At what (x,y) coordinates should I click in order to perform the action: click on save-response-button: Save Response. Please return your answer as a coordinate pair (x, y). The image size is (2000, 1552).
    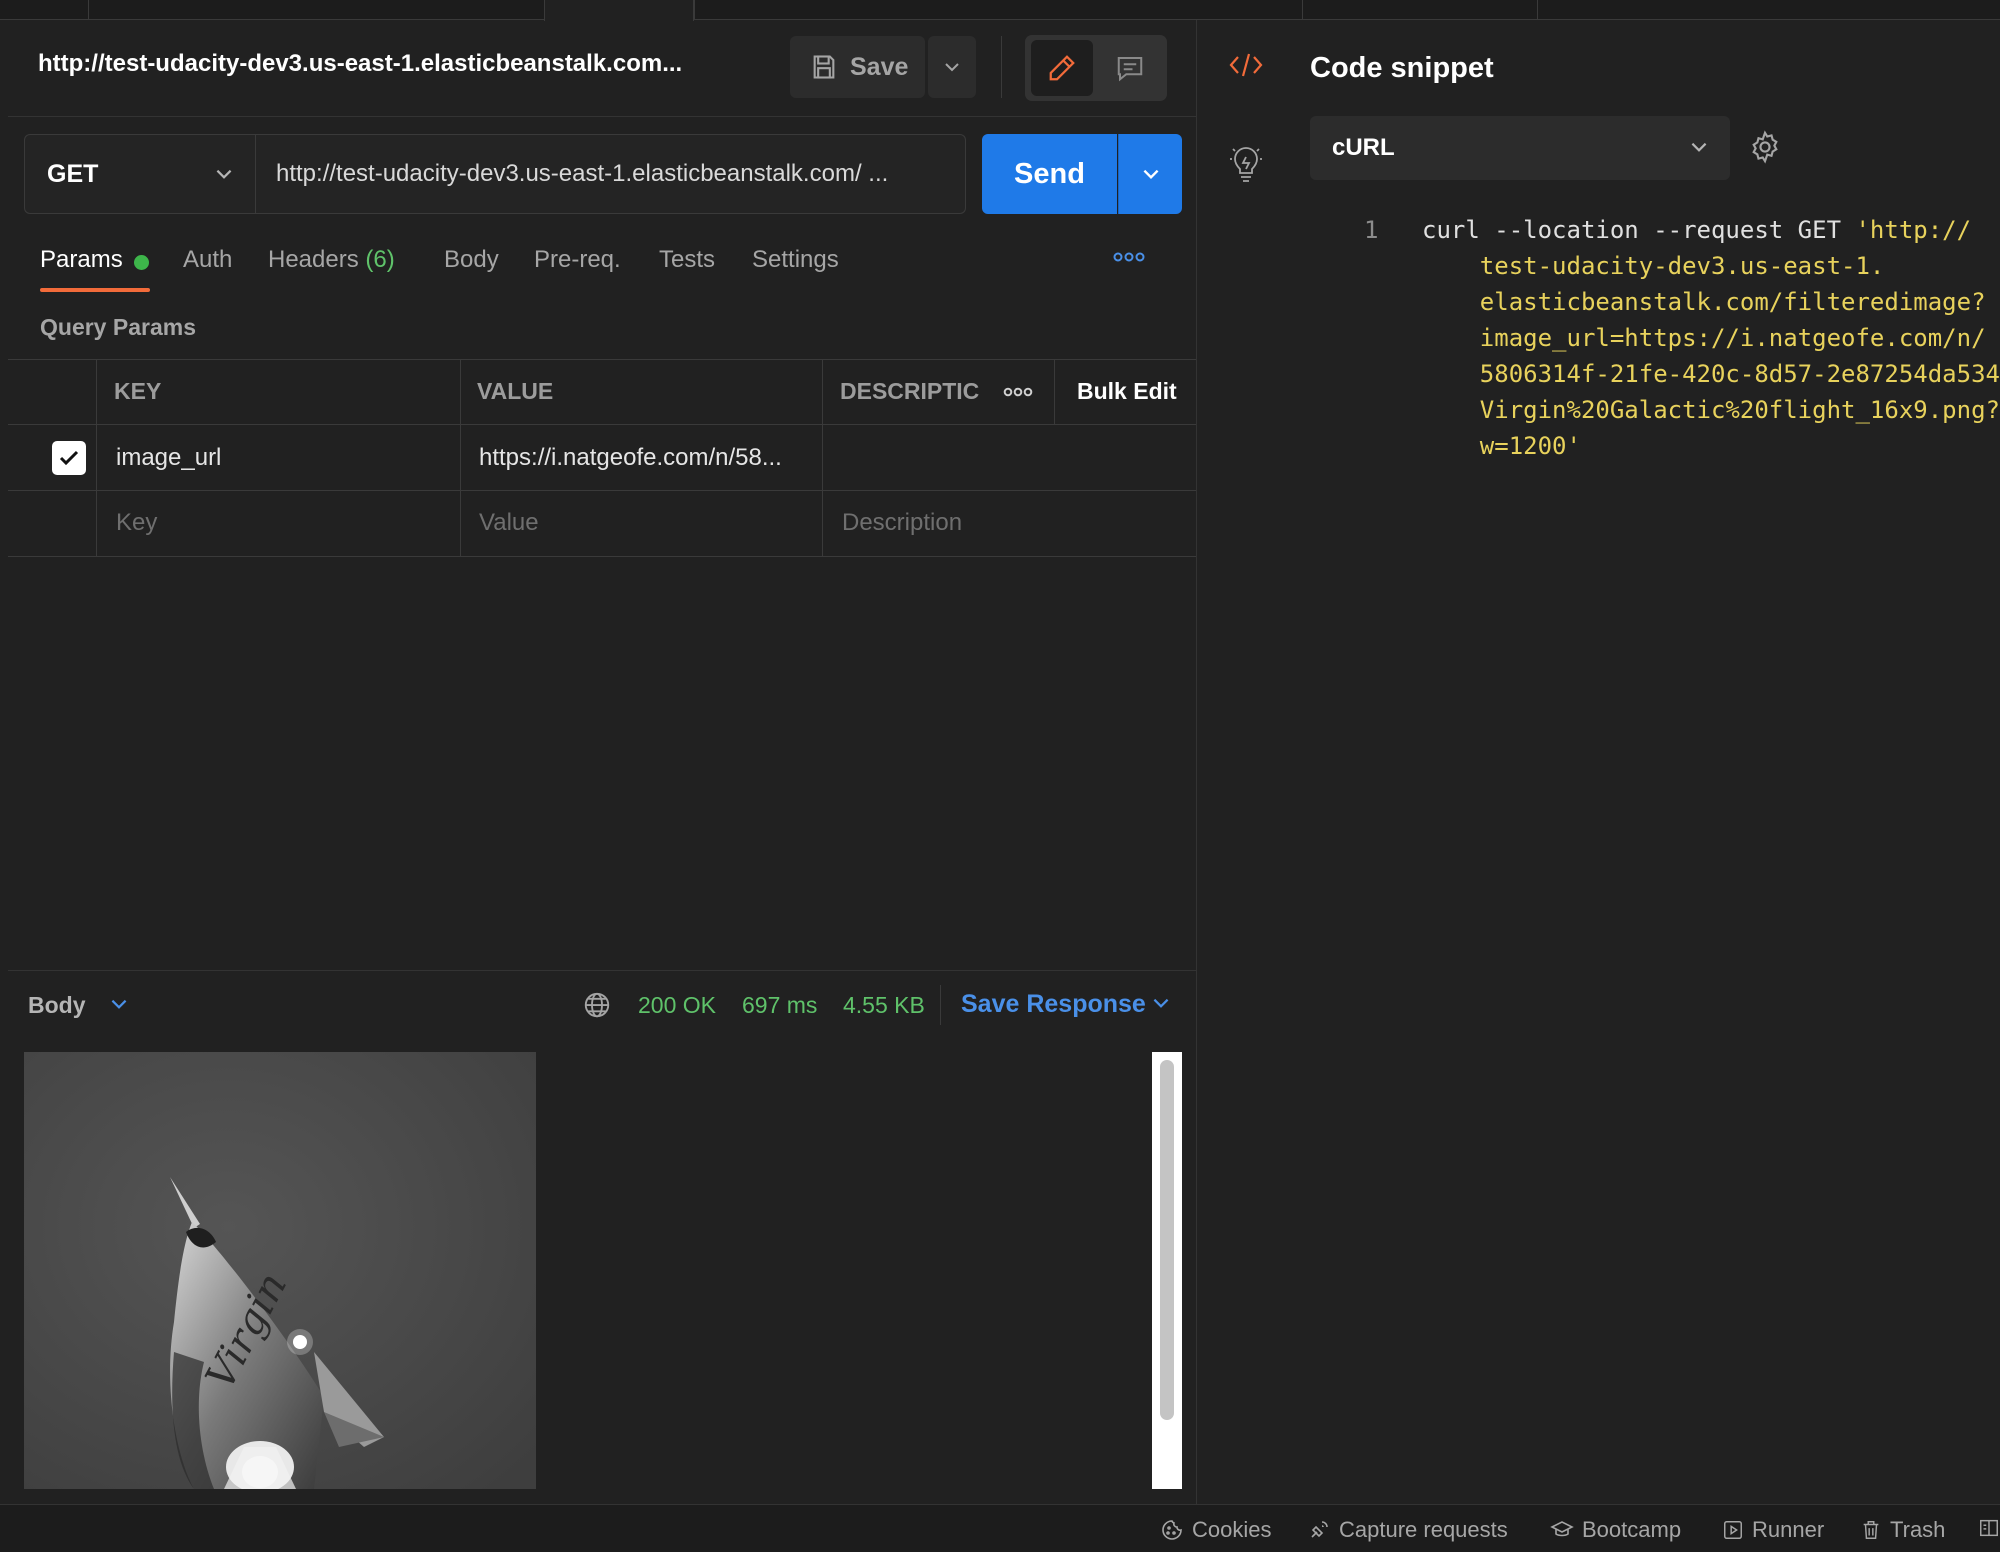
    Looking at the image, I should click on (1053, 1004).